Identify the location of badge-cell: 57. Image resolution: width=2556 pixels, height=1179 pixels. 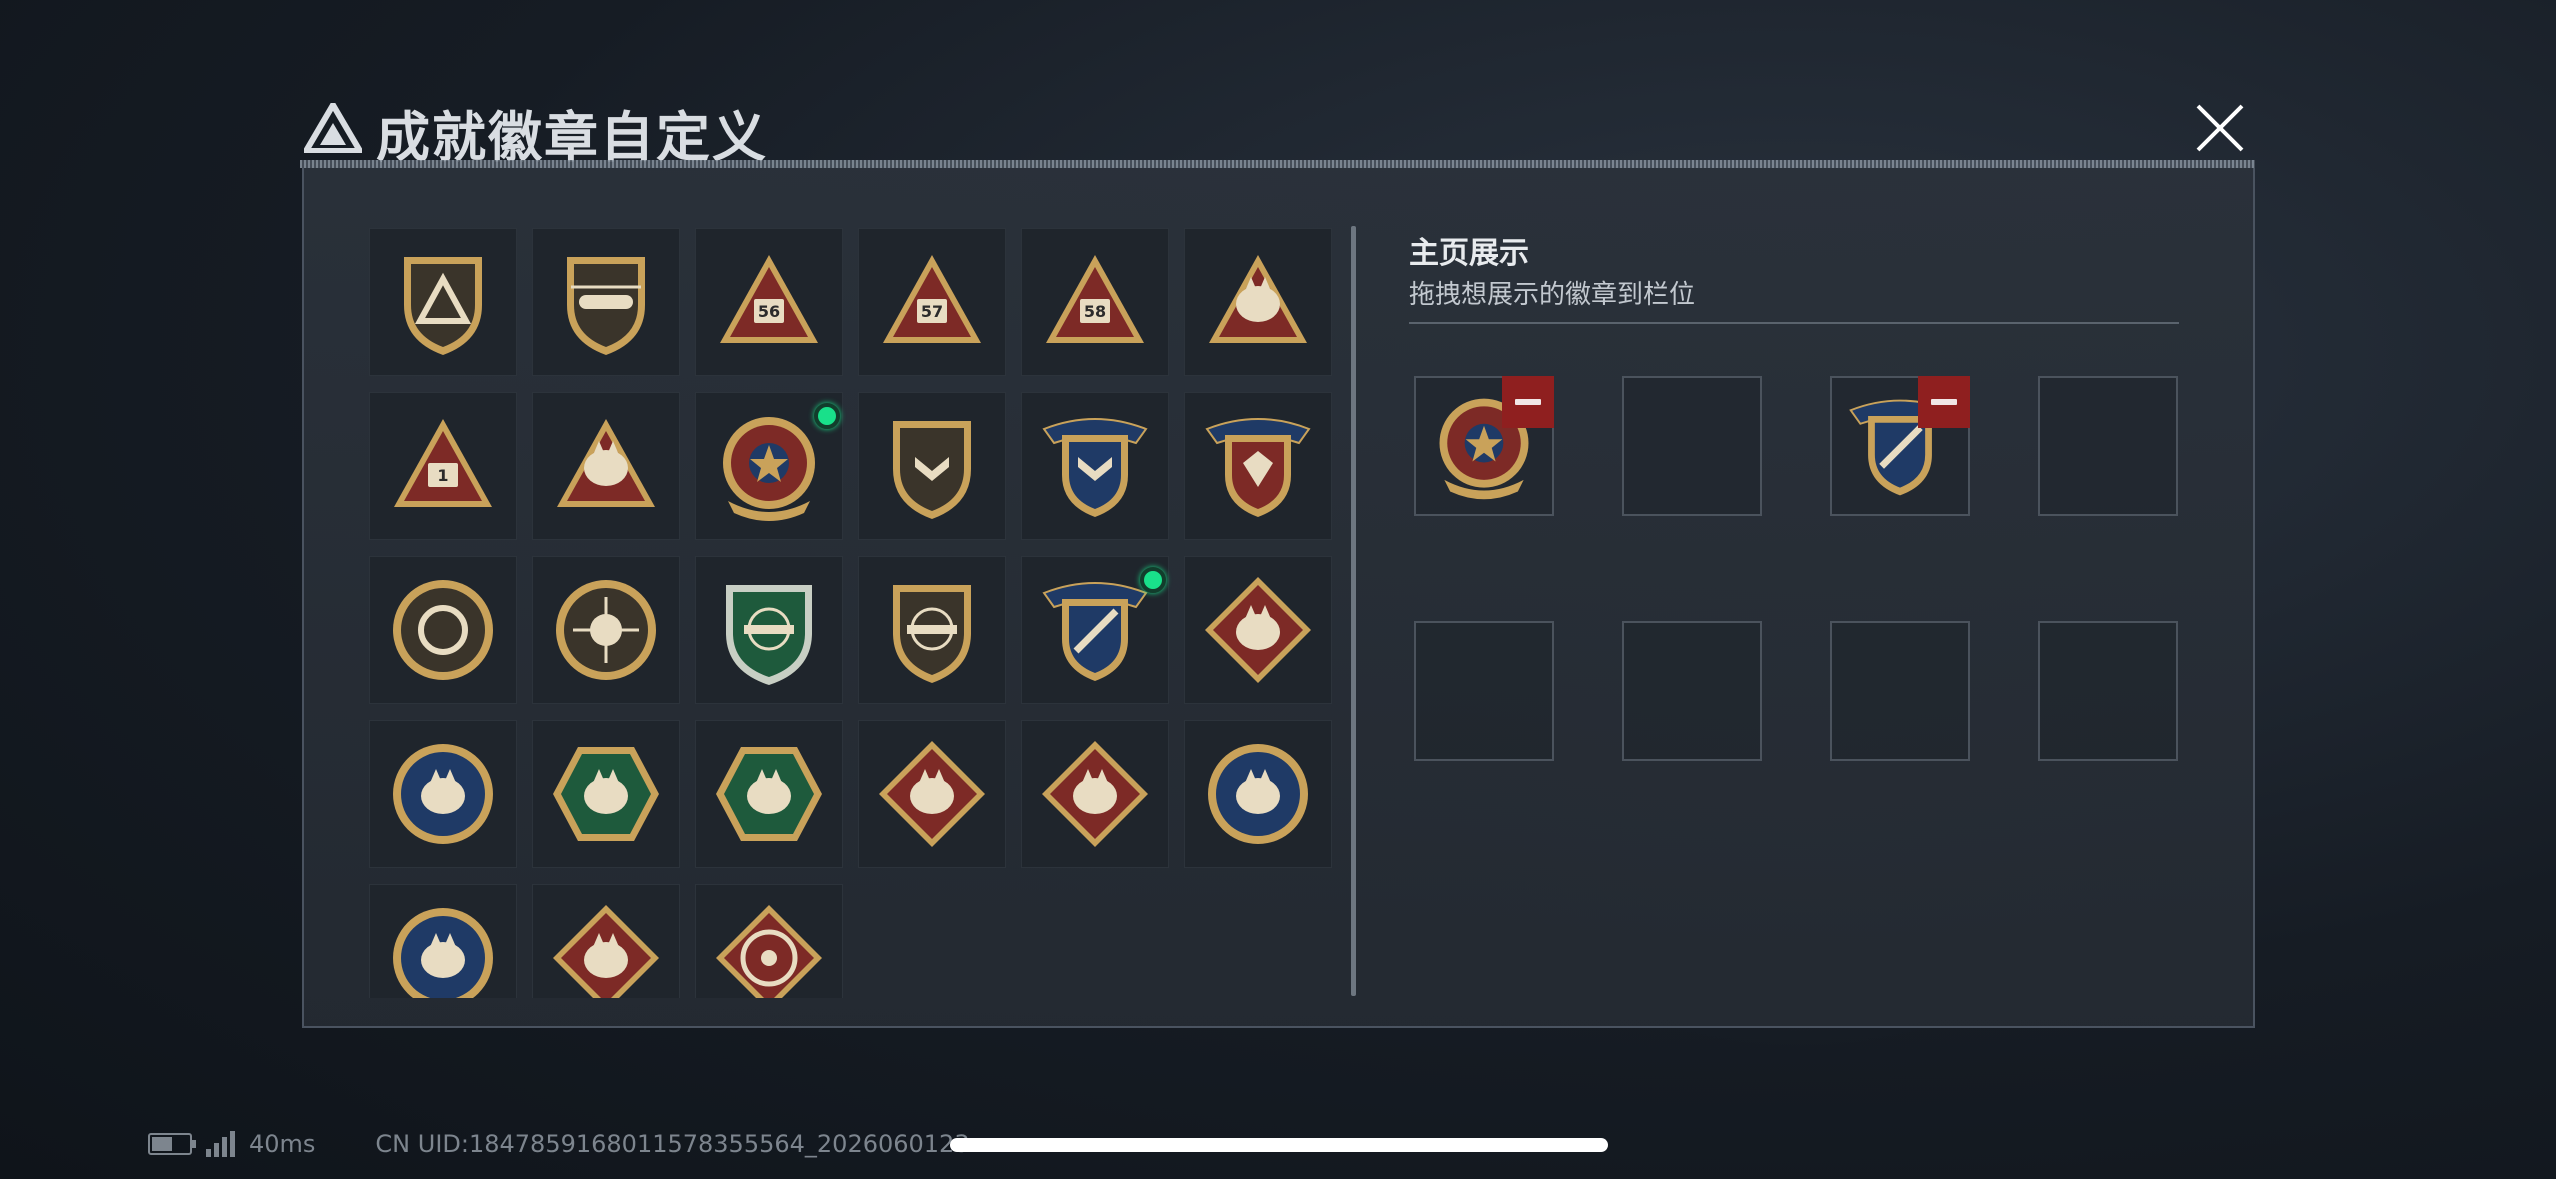
(932, 302).